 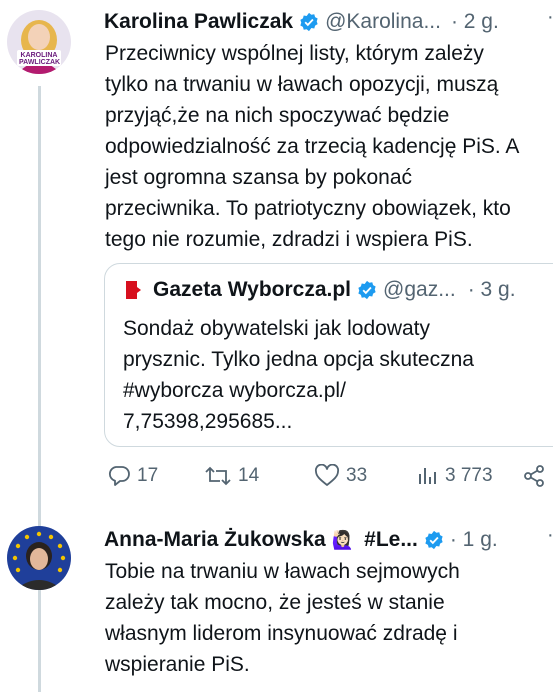 I want to click on views-button: 3 773, so click(x=455, y=476).